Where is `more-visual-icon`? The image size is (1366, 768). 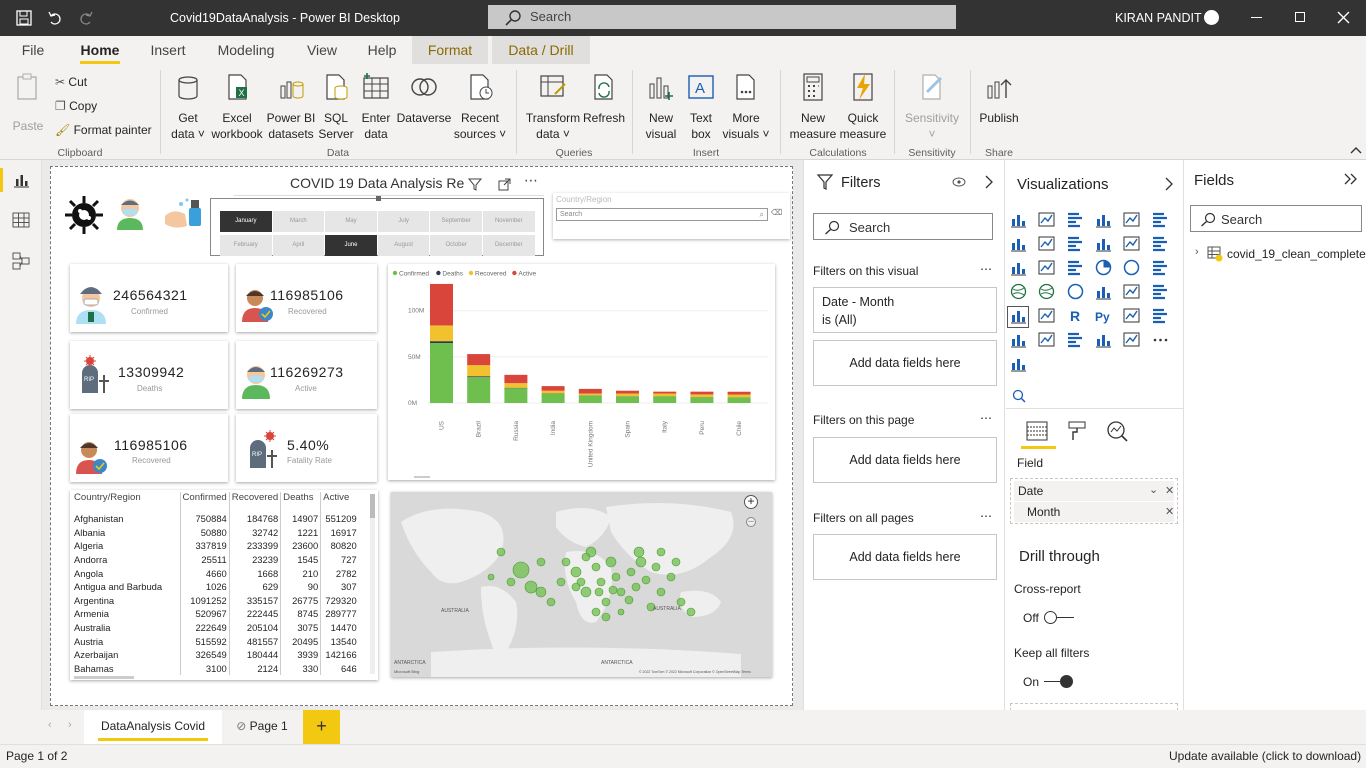
more-visual-icon is located at coordinates (1160, 339).